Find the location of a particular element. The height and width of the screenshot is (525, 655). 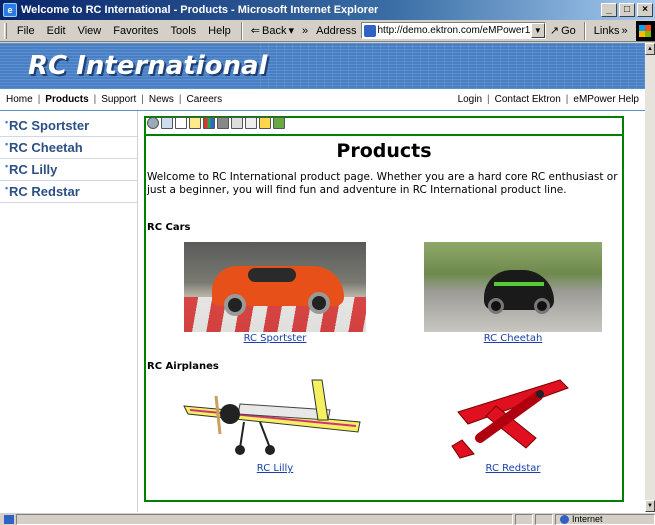

sidebar-item-label: RC Redstar is located at coordinates (44, 191).